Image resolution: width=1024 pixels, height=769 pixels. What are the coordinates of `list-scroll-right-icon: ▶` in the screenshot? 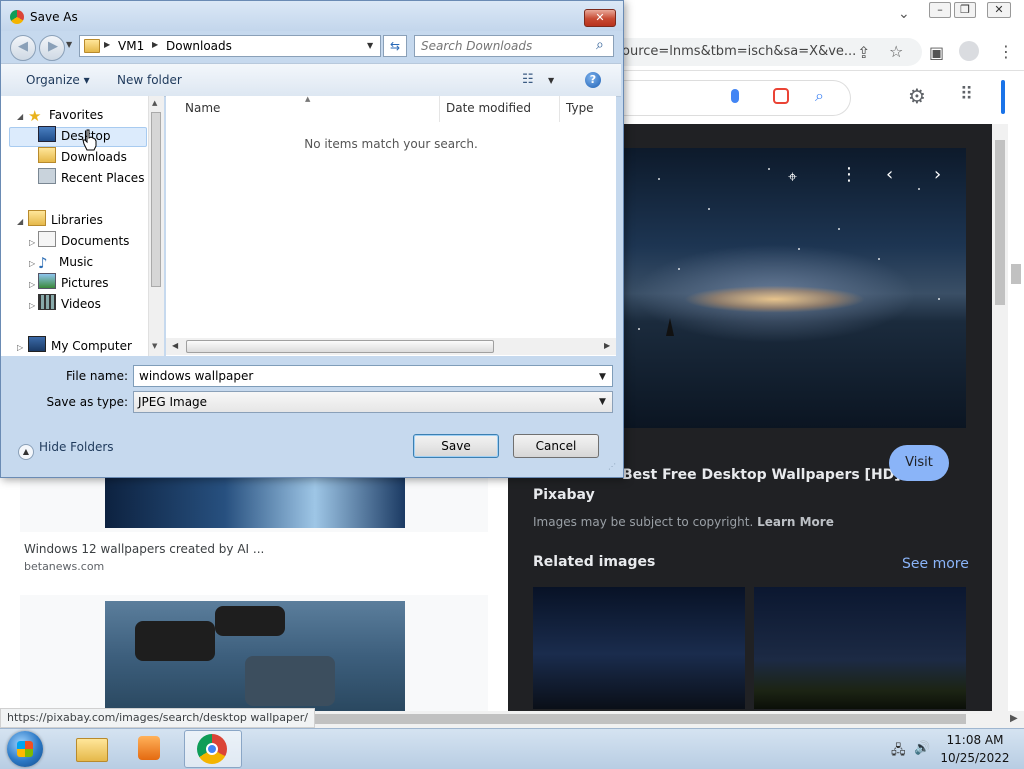 It's located at (607, 345).